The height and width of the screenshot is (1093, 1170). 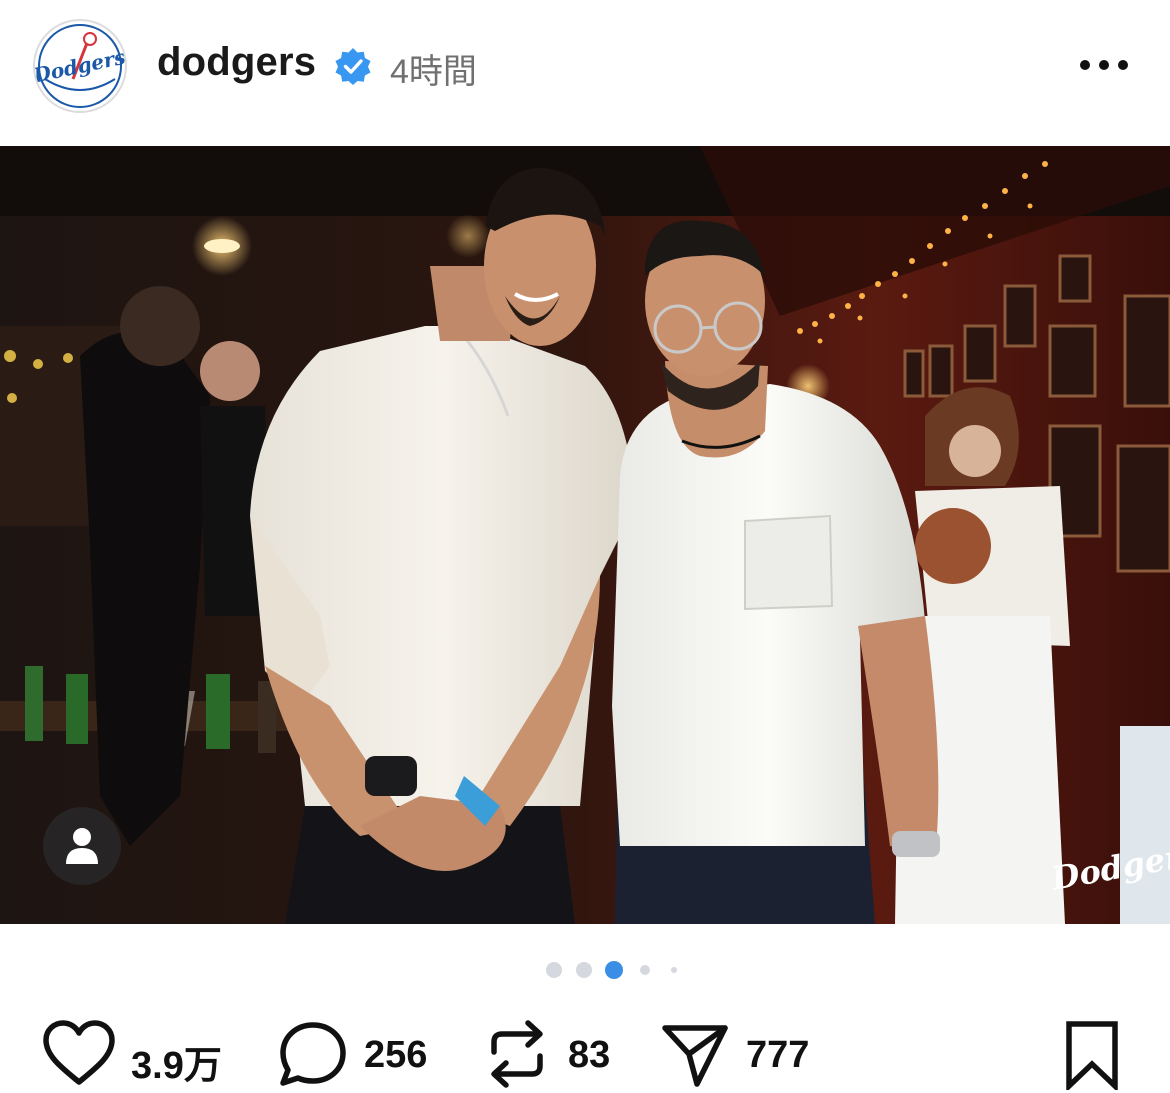 I want to click on repost-icon, so click(x=517, y=1054).